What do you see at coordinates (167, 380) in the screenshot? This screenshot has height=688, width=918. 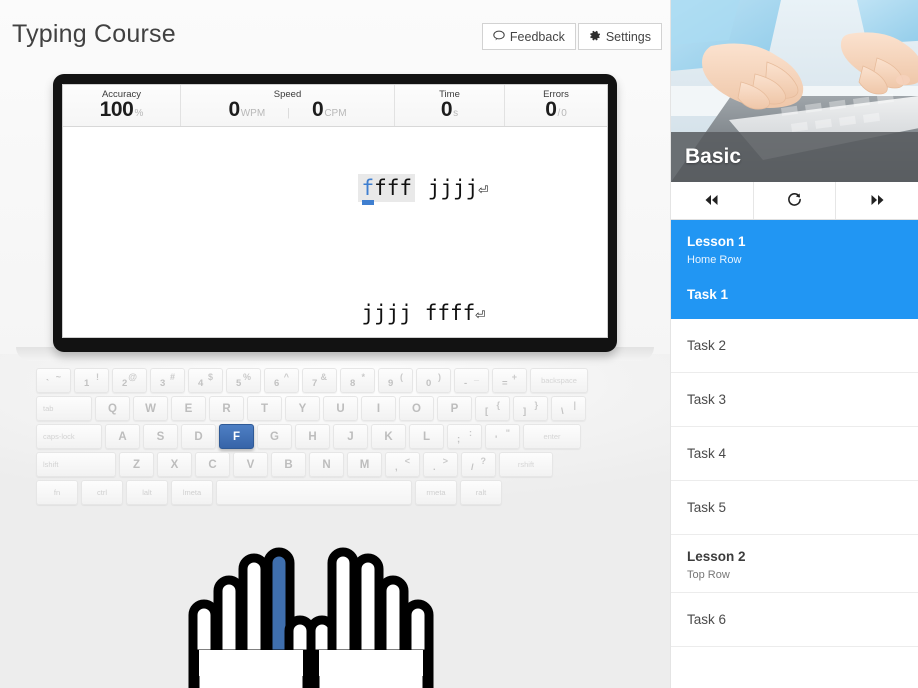 I see `key-3: 3 #` at bounding box center [167, 380].